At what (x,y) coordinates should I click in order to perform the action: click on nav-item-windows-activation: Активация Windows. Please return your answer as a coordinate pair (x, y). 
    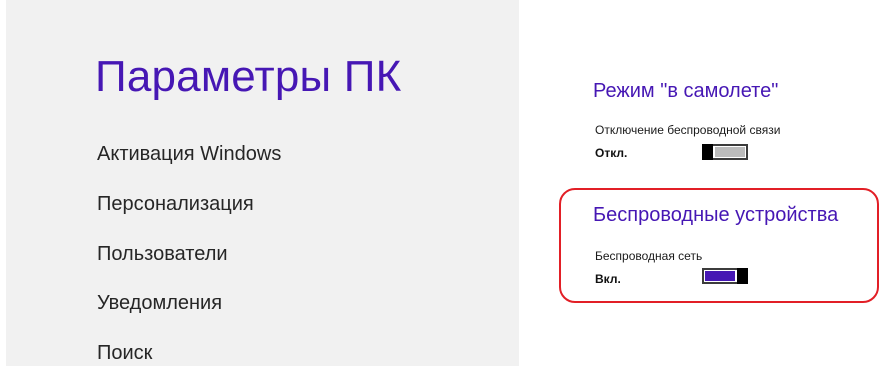
    Looking at the image, I should click on (189, 154).